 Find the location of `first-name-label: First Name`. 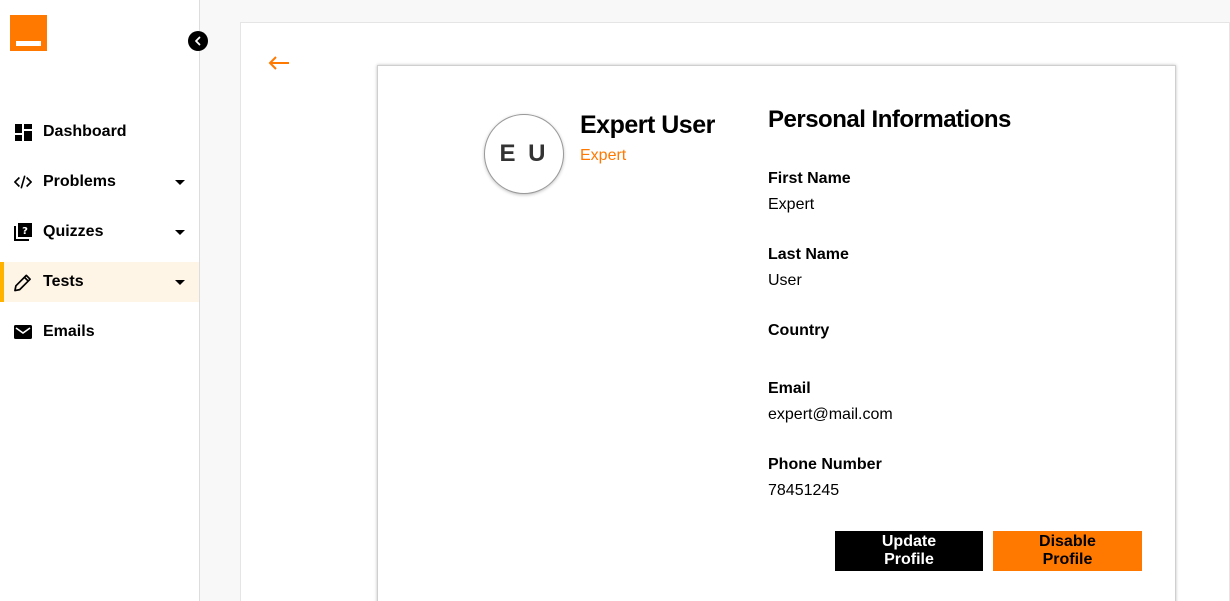

first-name-label: First Name is located at coordinates (809, 178).